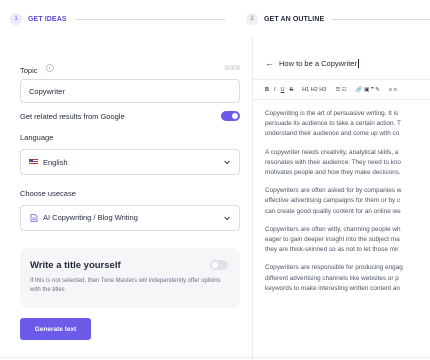 The width and height of the screenshot is (430, 360). Describe the element at coordinates (314, 90) in the screenshot. I see `heading-buttons: H1 H2 H3` at that location.